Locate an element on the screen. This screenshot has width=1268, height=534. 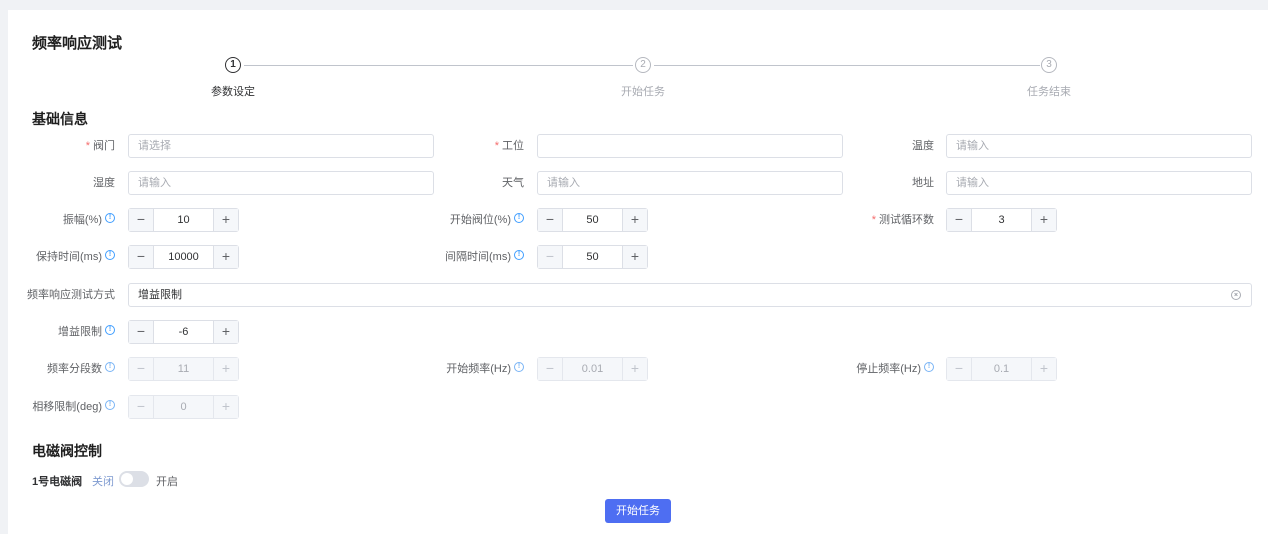
amplitude-value: 10 is located at coordinates (183, 220).